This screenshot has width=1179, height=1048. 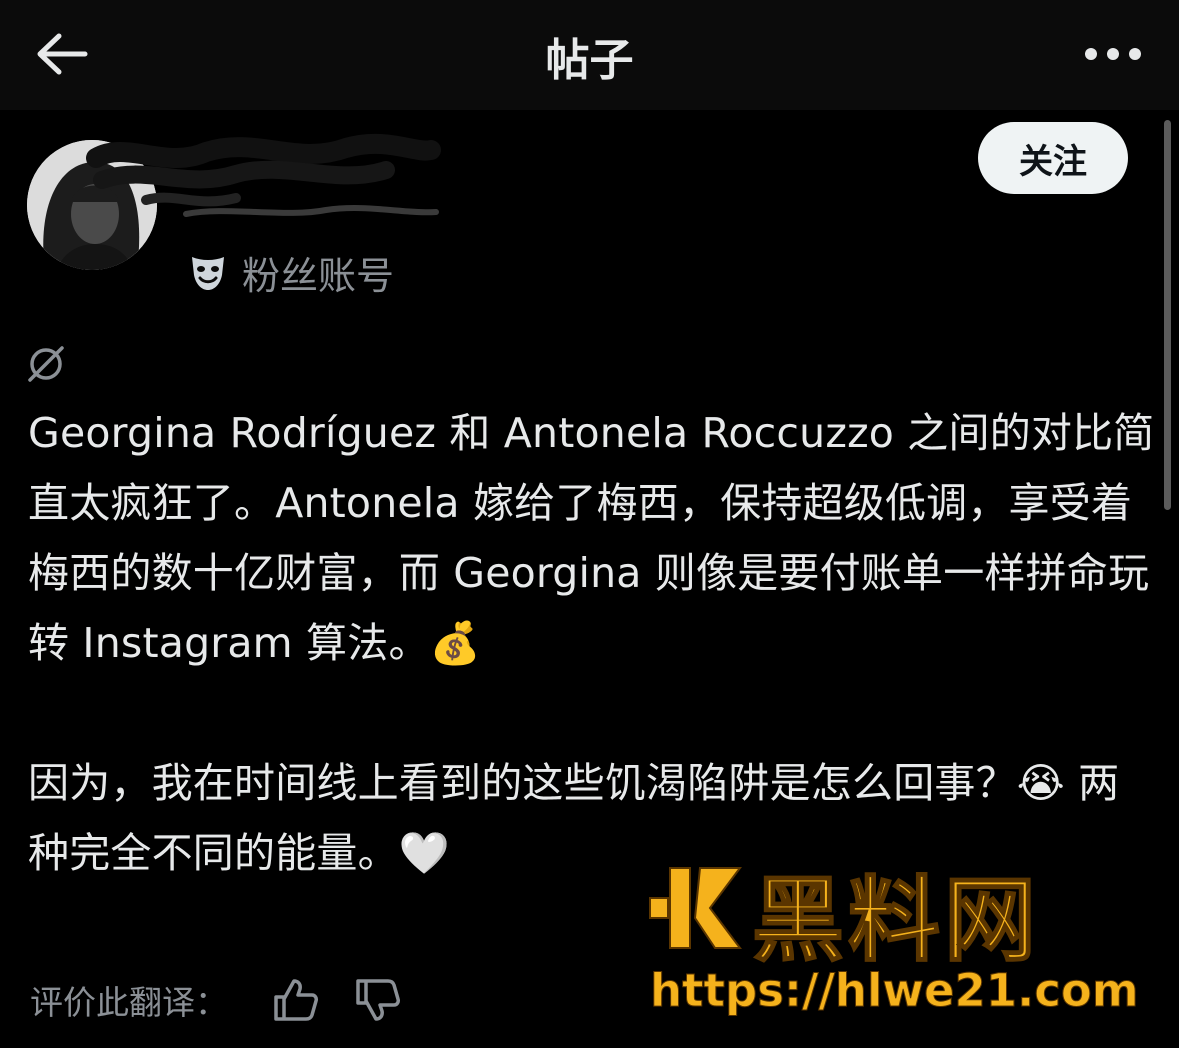 What do you see at coordinates (318, 276) in the screenshot?
I see `badge-label: 粉丝账号` at bounding box center [318, 276].